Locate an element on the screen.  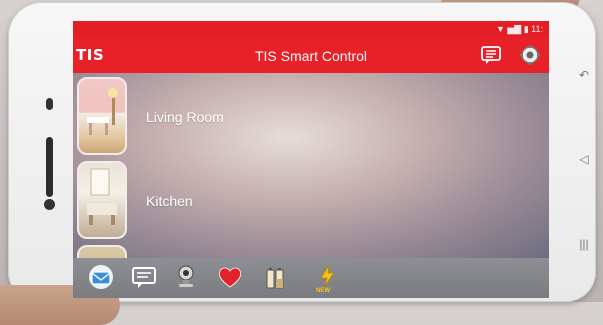
bottom-nav: NEW is located at coordinates (311, 278).